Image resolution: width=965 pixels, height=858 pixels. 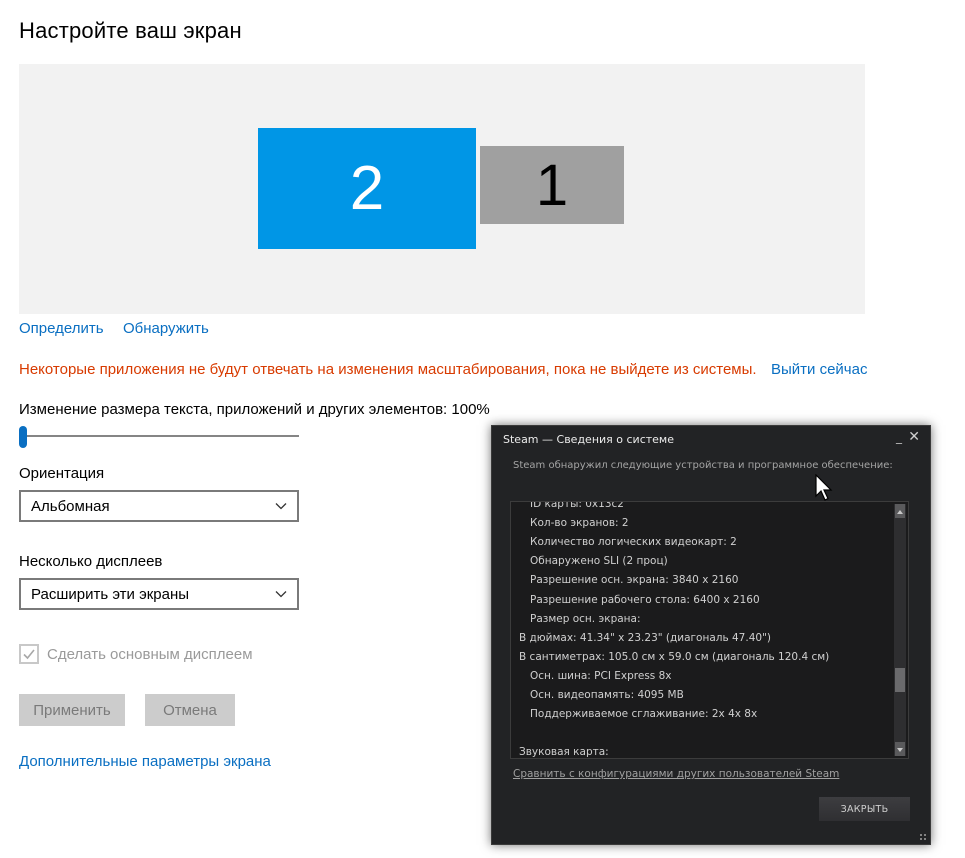 What do you see at coordinates (819, 369) in the screenshot?
I see `signout-now-link: Выйти сейчас` at bounding box center [819, 369].